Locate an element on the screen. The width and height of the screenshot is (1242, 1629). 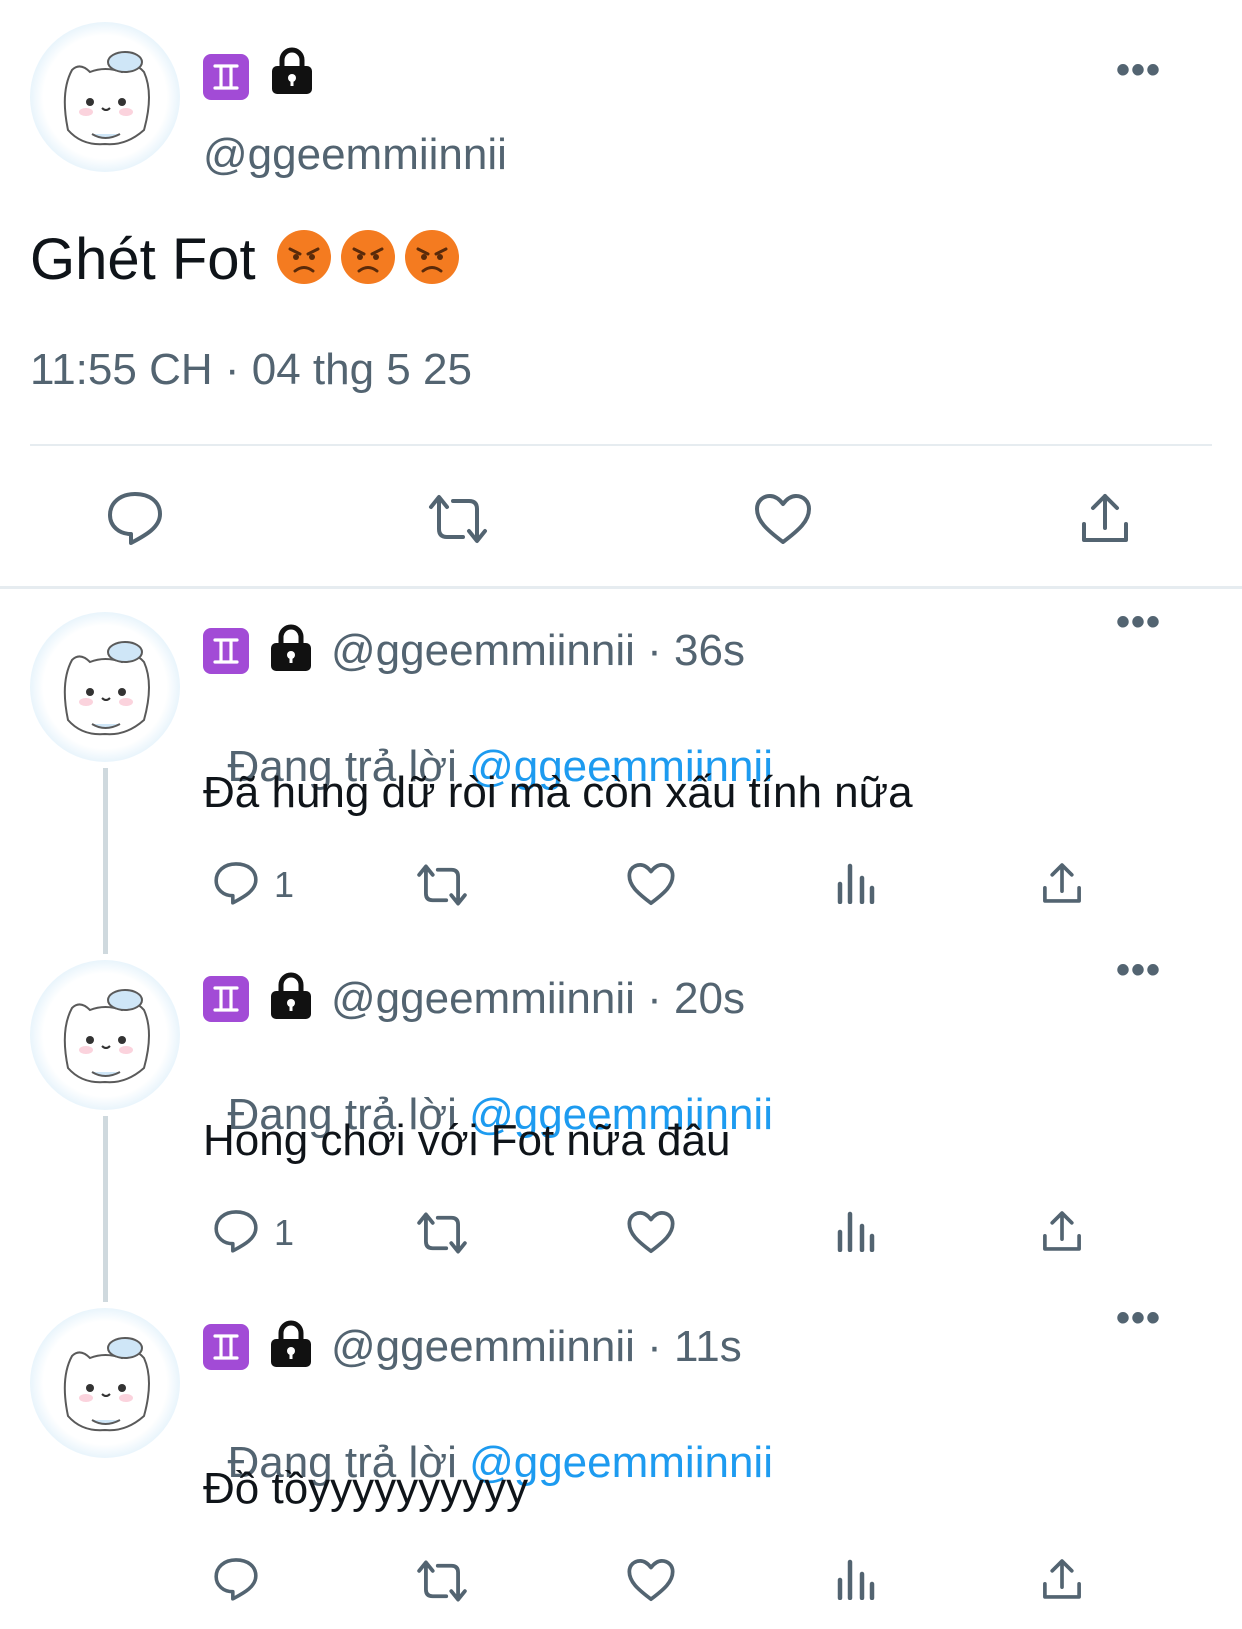
reply-text: Đã hung dữ ròi mà còn xấu tính nữa is located at coordinates (558, 792).